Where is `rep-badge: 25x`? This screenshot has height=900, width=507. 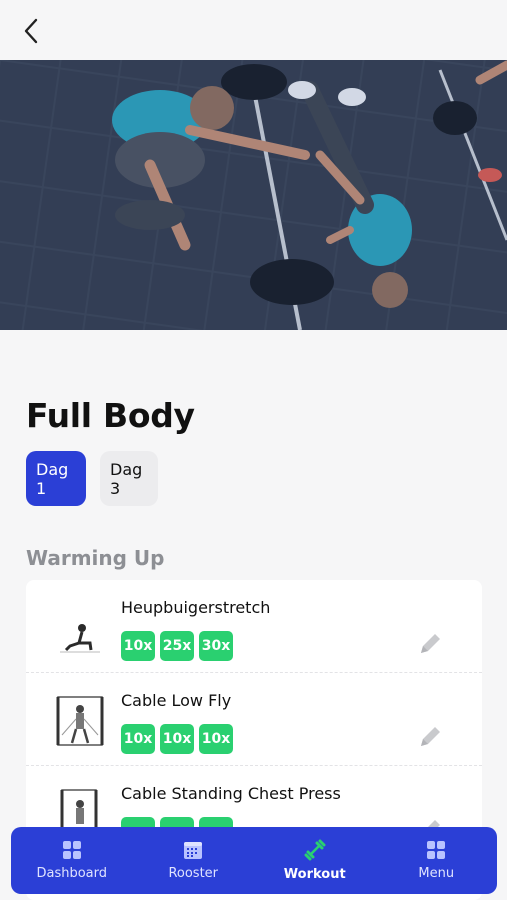 rep-badge: 25x is located at coordinates (177, 646).